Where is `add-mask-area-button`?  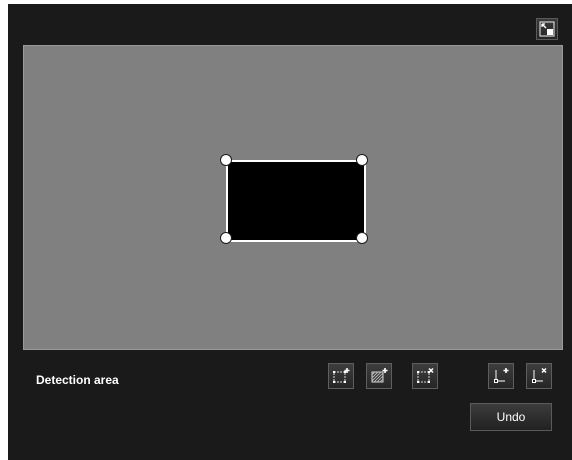 add-mask-area-button is located at coordinates (379, 376).